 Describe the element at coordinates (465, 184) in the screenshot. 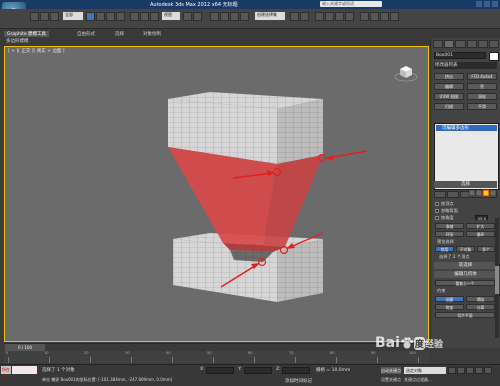

I see `selection-rollout-header: 选择` at that location.